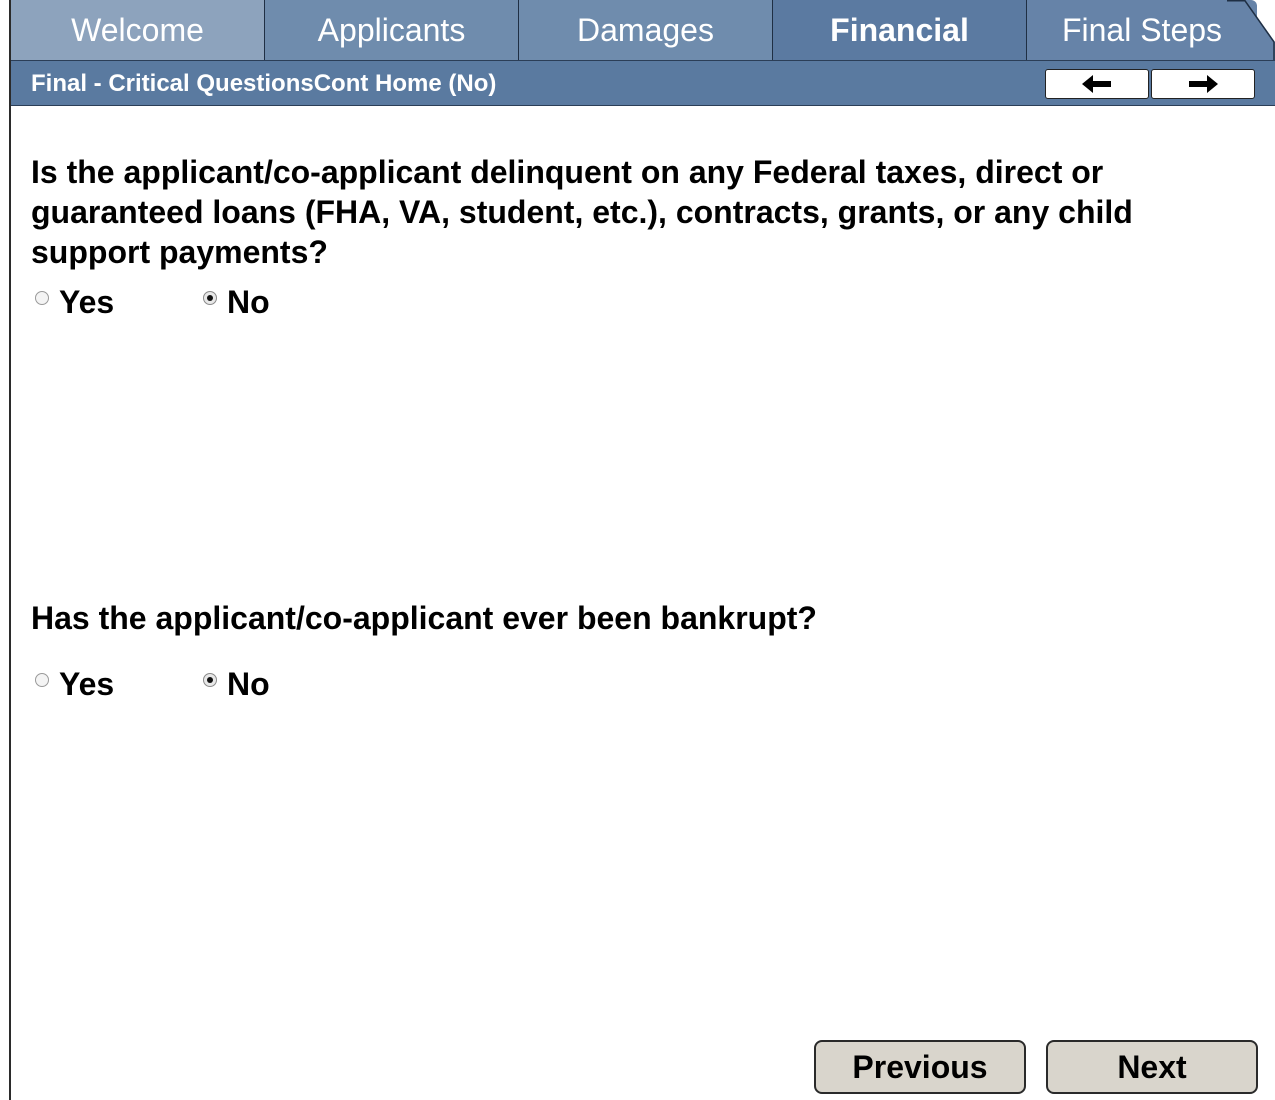 This screenshot has height=1100, width=1275. Describe the element at coordinates (643, 83) in the screenshot. I see `section-header: Final - Critical QuestionsCont Home (No)` at that location.